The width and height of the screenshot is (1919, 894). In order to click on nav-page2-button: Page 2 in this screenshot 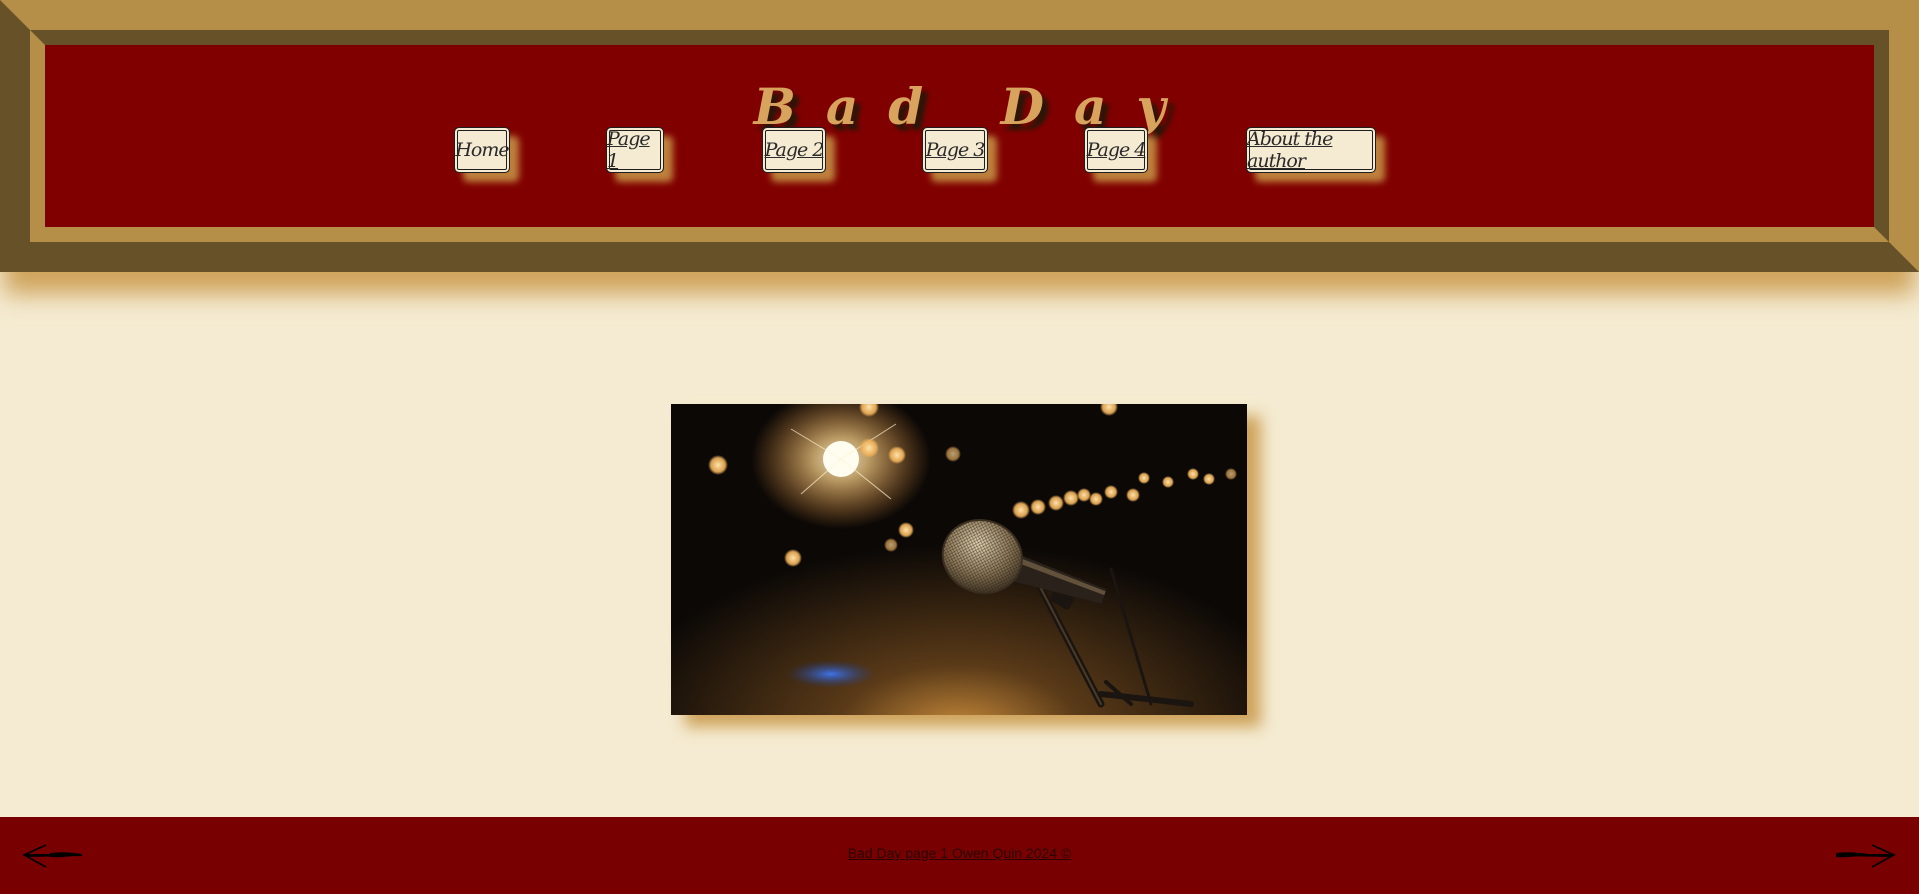, I will do `click(794, 150)`.